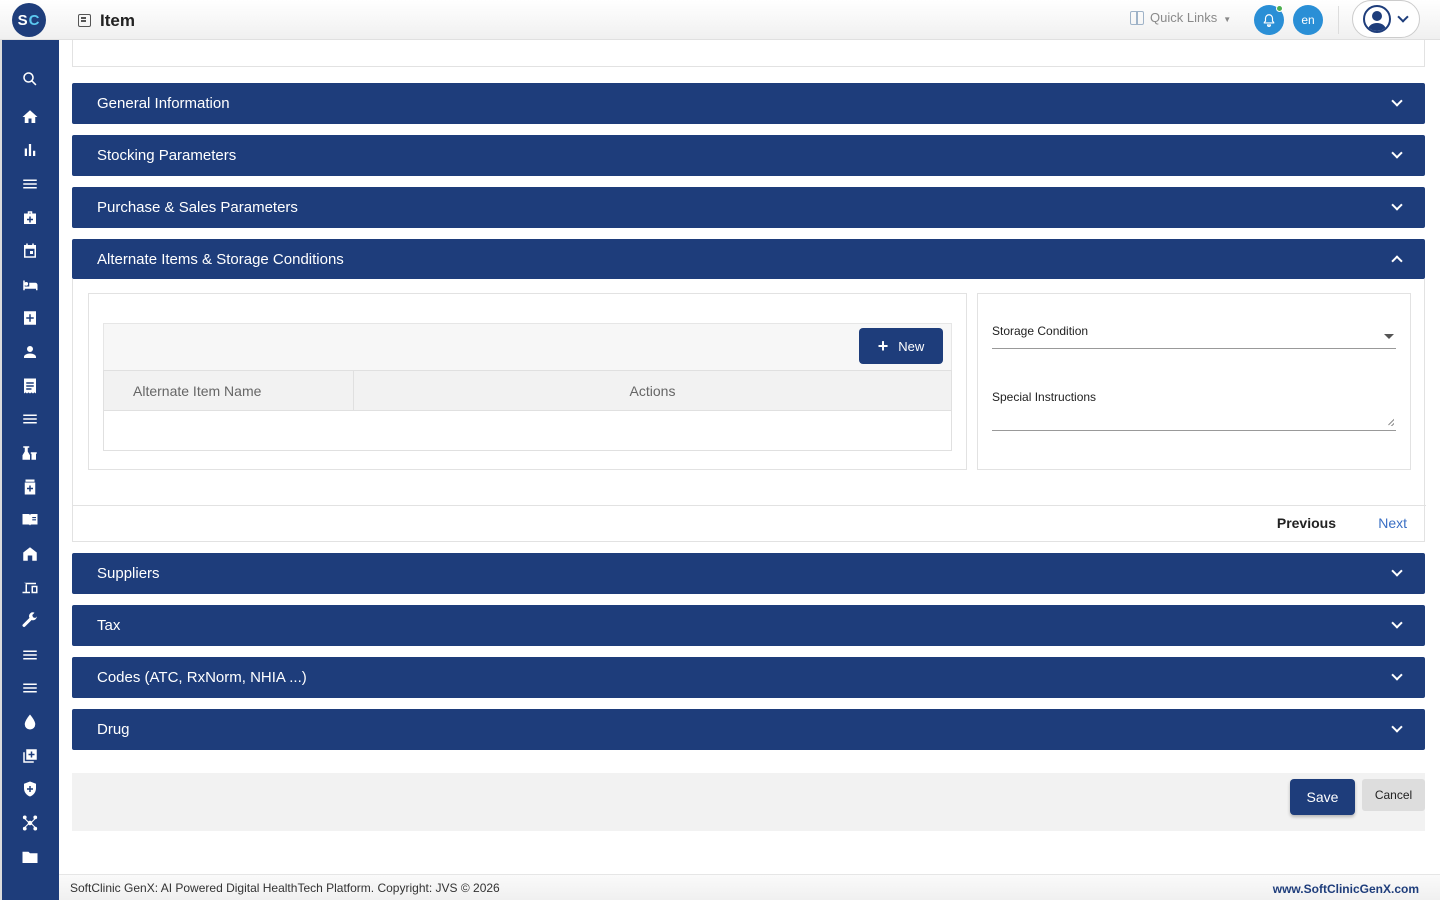 Image resolution: width=1440 pixels, height=900 pixels. Describe the element at coordinates (30, 117) in the screenshot. I see `home-icon` at that location.